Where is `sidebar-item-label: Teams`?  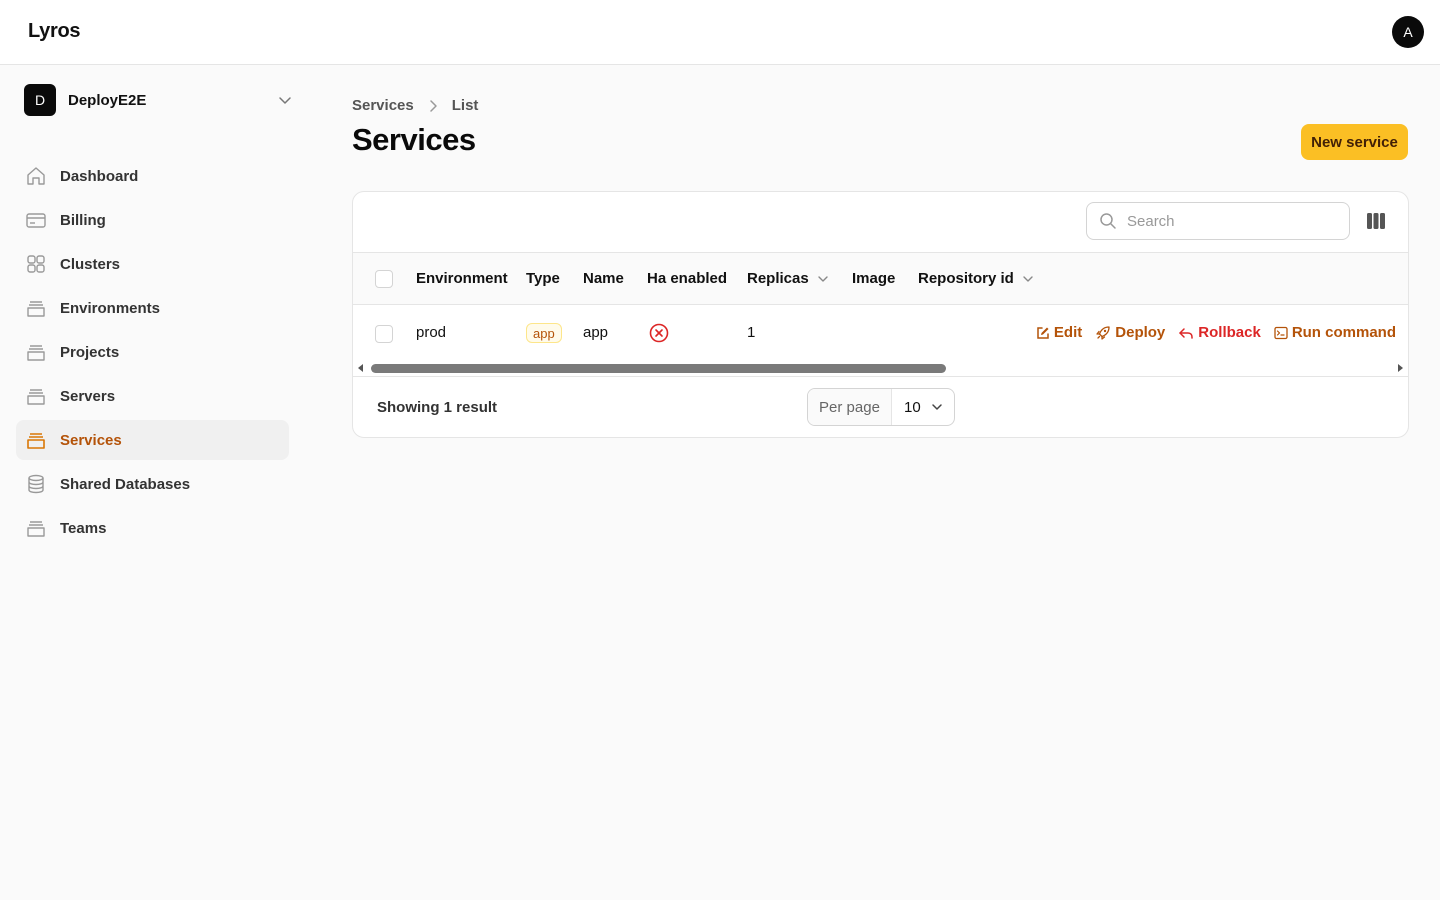
sidebar-item-label: Teams is located at coordinates (83, 528).